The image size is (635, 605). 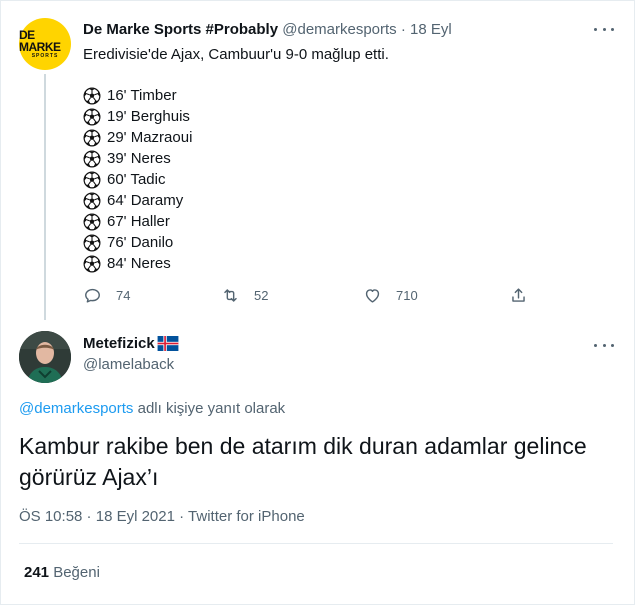 What do you see at coordinates (246, 516) in the screenshot?
I see `tweet-source: Twitter for iPhone` at bounding box center [246, 516].